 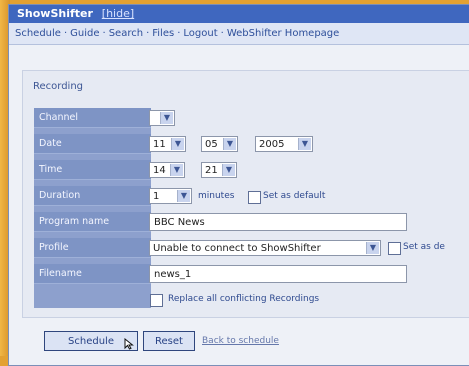 What do you see at coordinates (92, 144) in the screenshot?
I see `date-label: Date` at bounding box center [92, 144].